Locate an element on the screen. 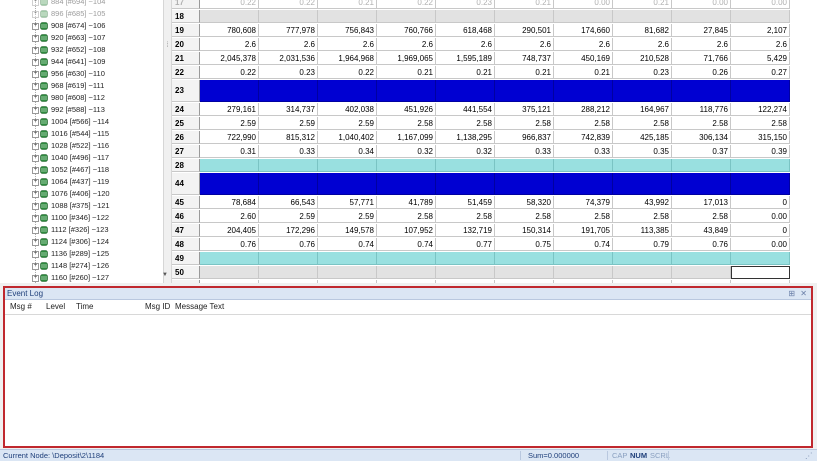  grid-cell: 1,964,968 is located at coordinates (347, 58).